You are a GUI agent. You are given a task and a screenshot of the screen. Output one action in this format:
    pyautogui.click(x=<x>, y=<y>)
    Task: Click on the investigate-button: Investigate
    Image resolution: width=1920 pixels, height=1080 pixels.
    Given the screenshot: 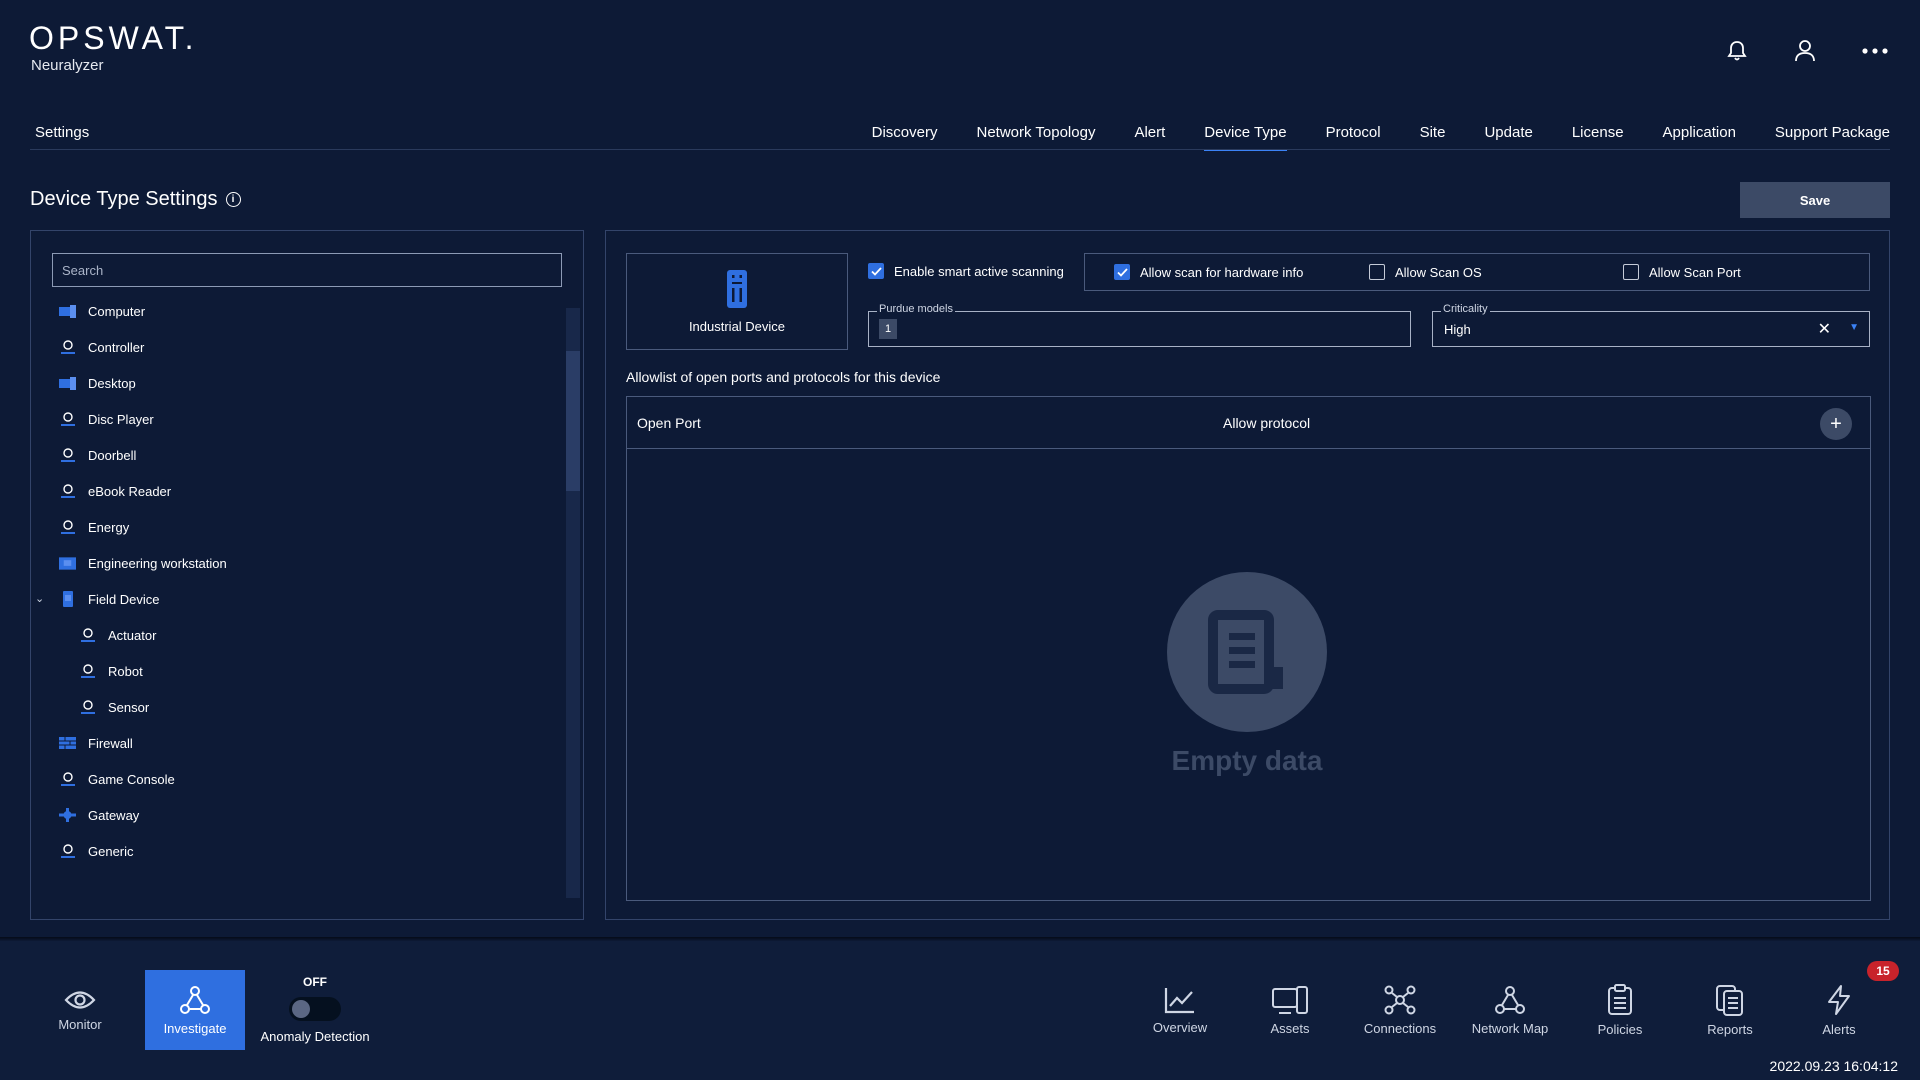 What is the action you would take?
    pyautogui.click(x=195, y=1010)
    